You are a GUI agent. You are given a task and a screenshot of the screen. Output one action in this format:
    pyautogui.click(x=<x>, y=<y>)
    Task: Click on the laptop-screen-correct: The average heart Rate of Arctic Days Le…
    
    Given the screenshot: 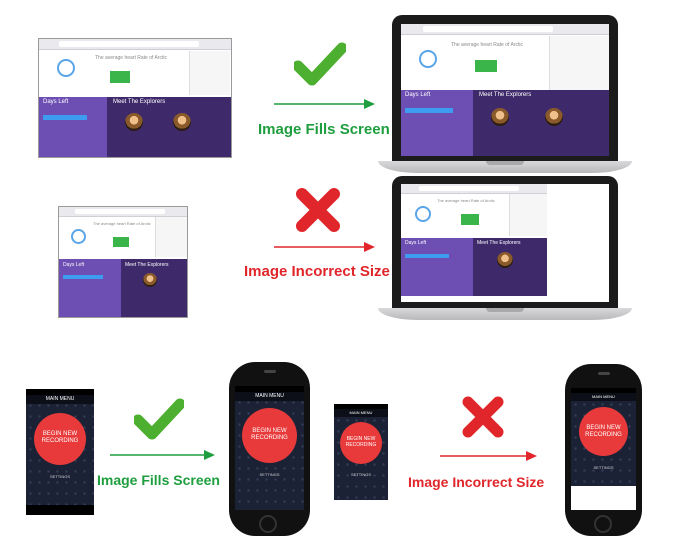 What is the action you would take?
    pyautogui.click(x=505, y=90)
    